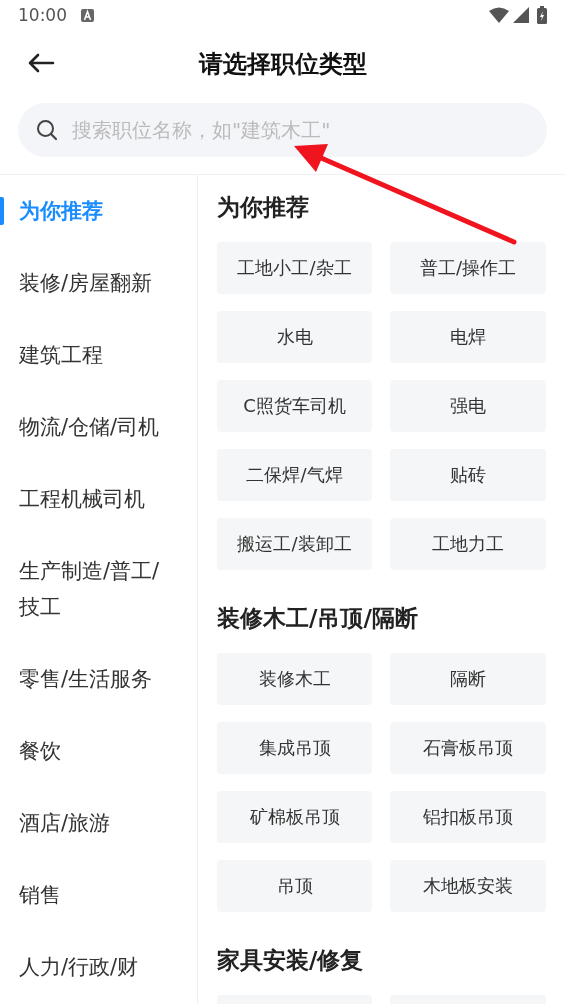  I want to click on job-option: 搬运工/装卸工, so click(294, 544).